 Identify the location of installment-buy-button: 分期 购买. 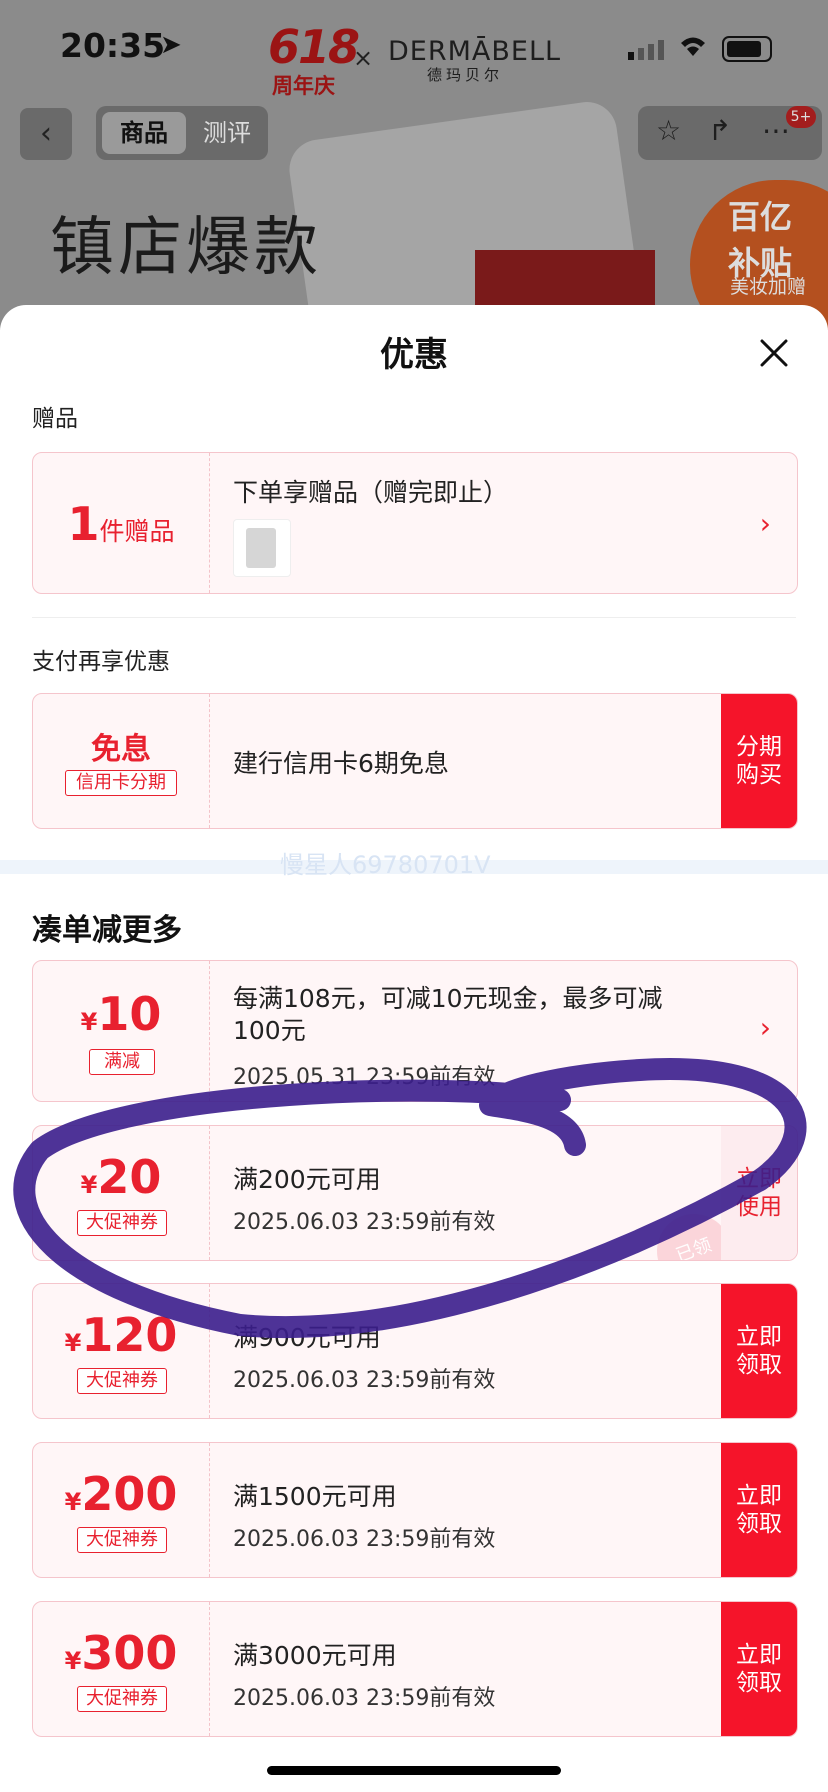
(759, 761).